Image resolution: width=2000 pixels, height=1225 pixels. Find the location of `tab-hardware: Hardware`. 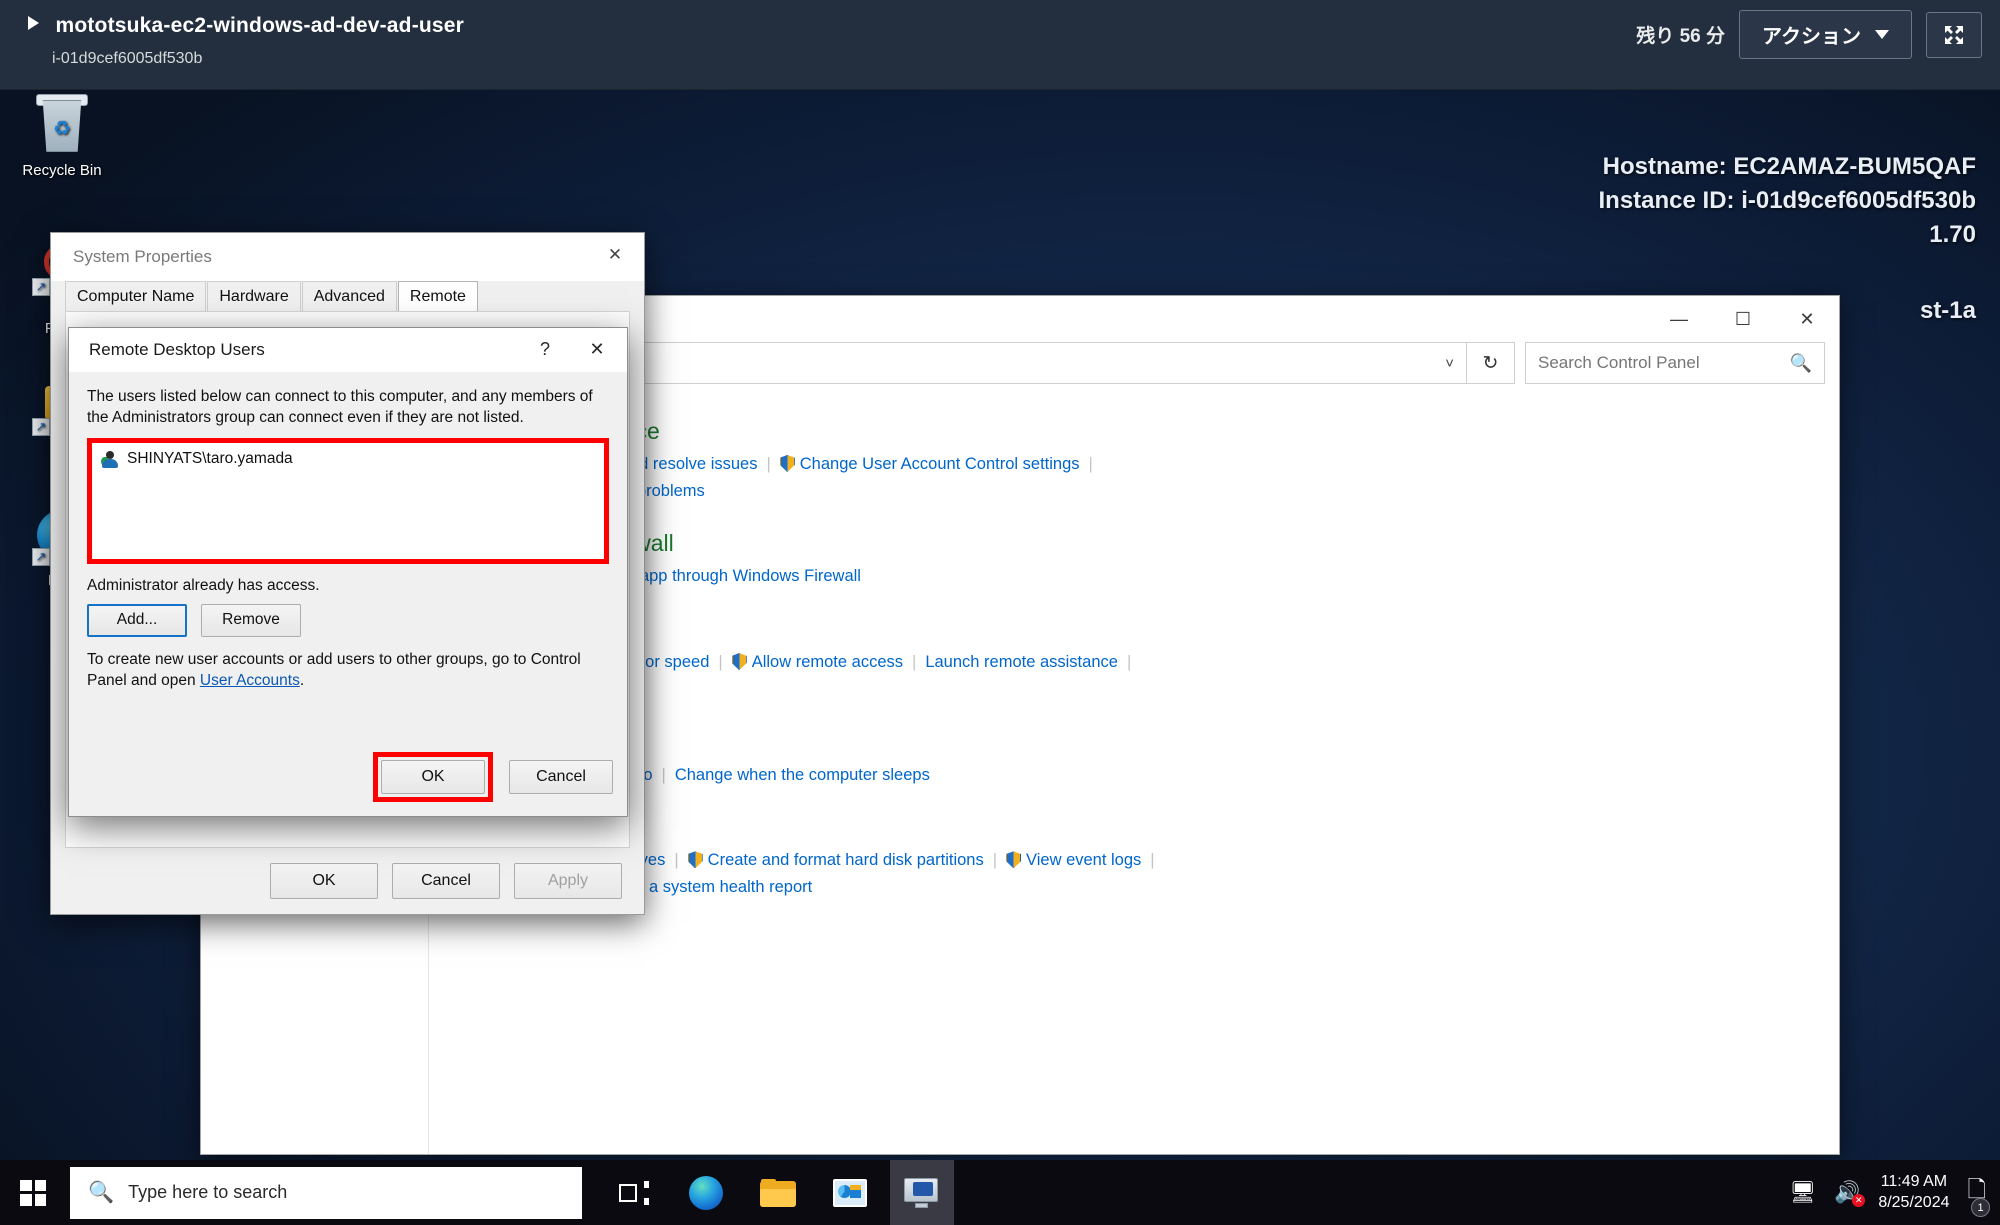

tab-hardware: Hardware is located at coordinates (254, 295).